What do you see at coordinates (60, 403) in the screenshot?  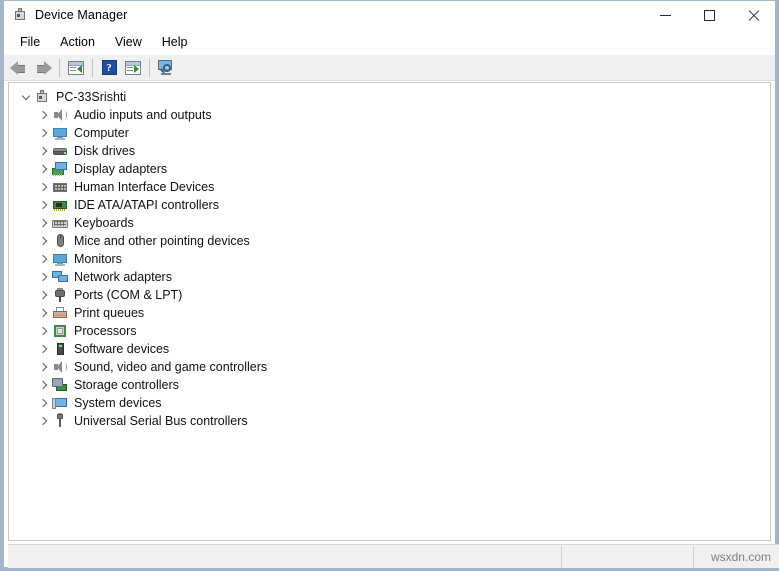 I see `system-device-icon` at bounding box center [60, 403].